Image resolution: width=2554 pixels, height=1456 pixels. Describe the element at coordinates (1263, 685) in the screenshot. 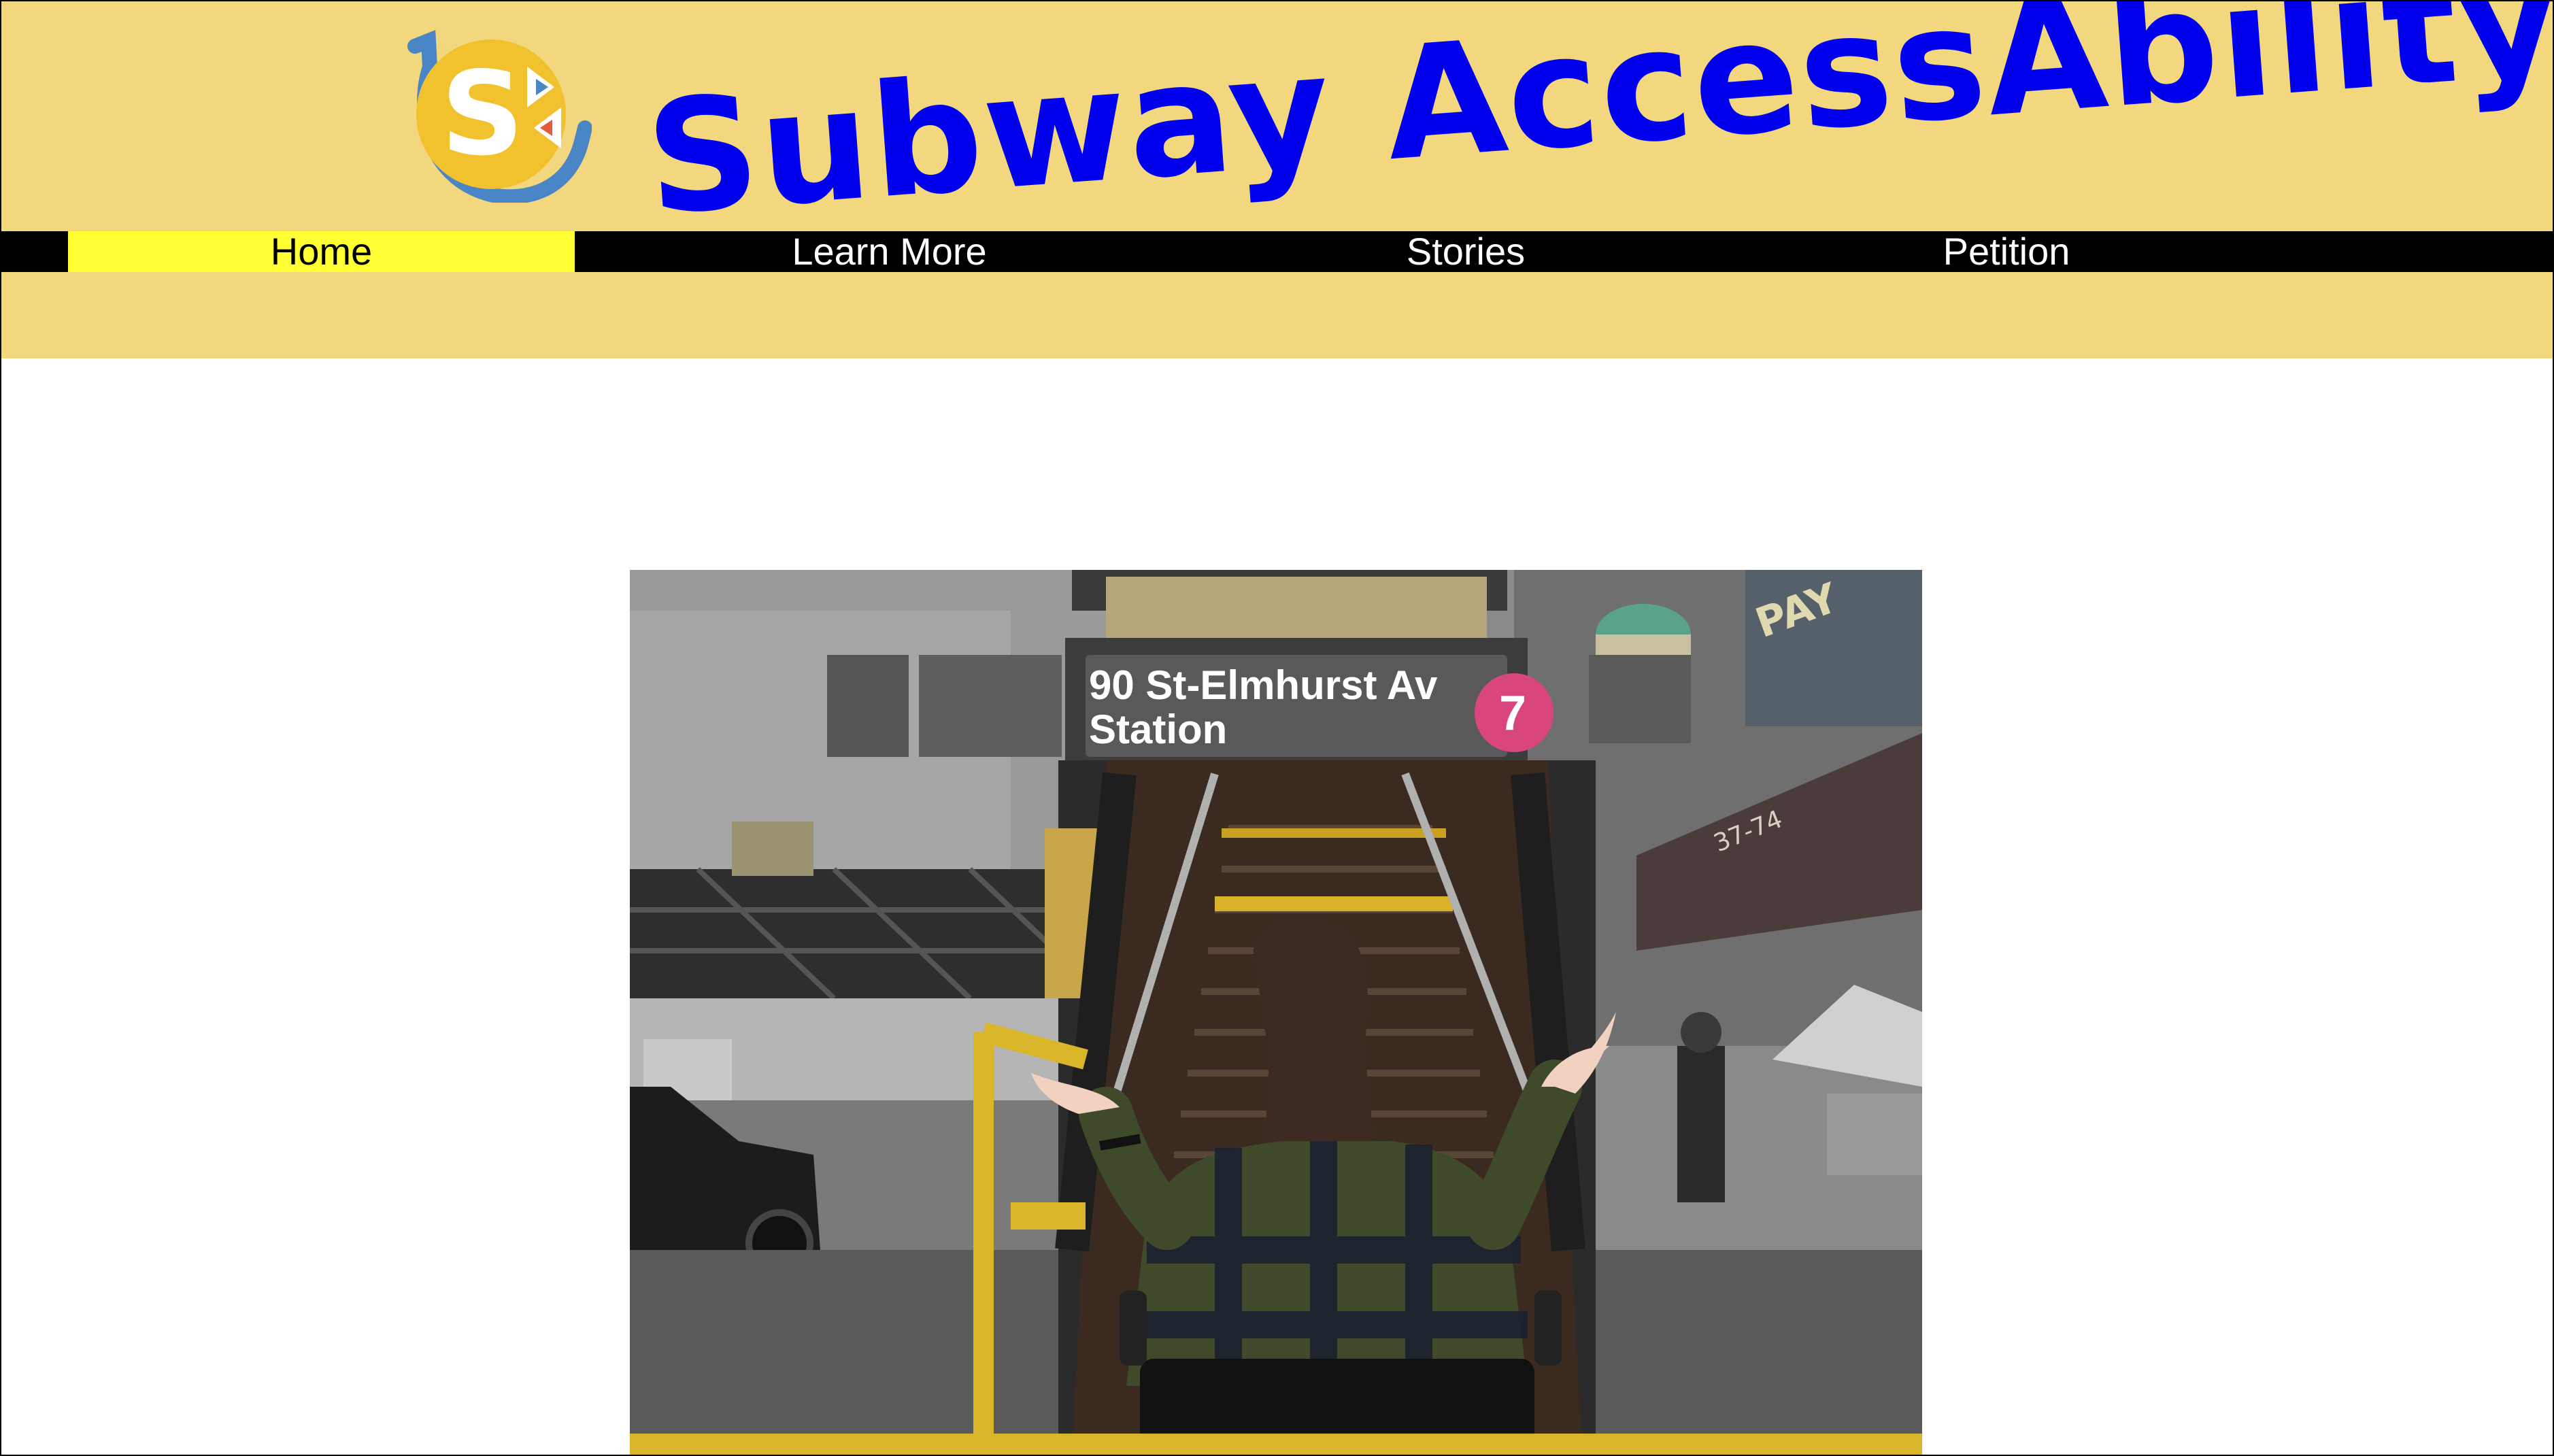

I see `station-sign-line1: 90 St-Elmhurst Av` at that location.